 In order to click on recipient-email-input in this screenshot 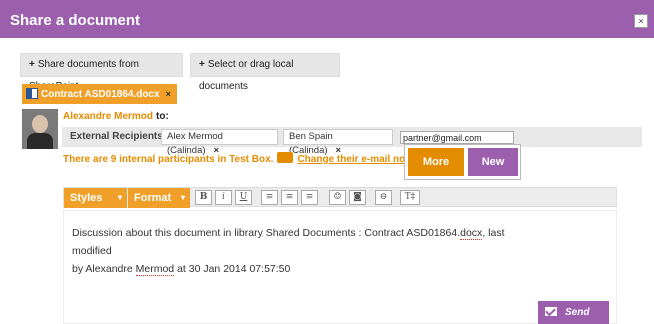, I will do `click(457, 137)`.